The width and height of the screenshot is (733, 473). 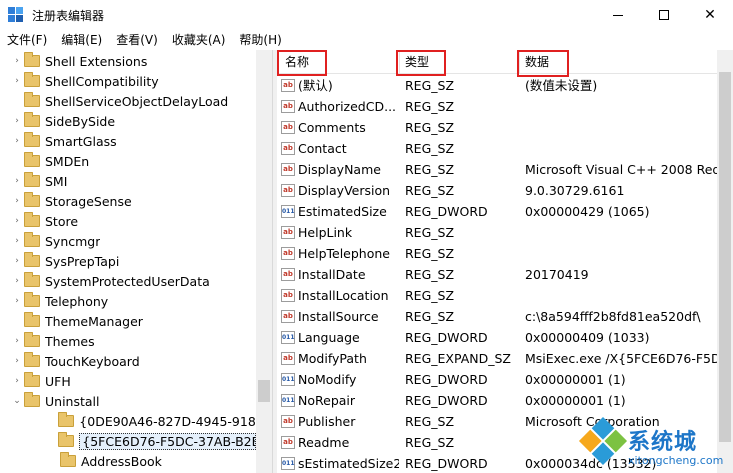 I want to click on tree-item: › Syncmgr, so click(x=128, y=241).